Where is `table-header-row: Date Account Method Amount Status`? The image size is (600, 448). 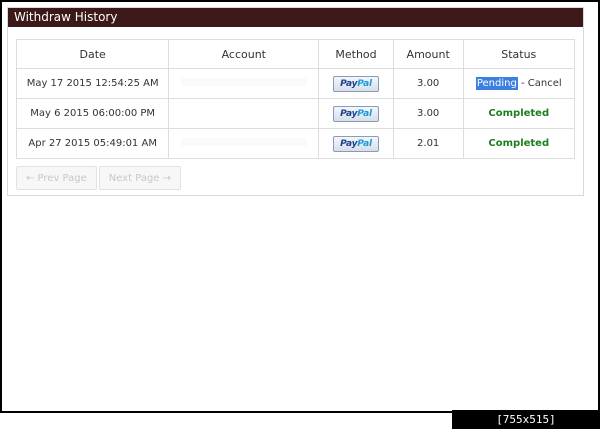 table-header-row: Date Account Method Amount Status is located at coordinates (295, 54).